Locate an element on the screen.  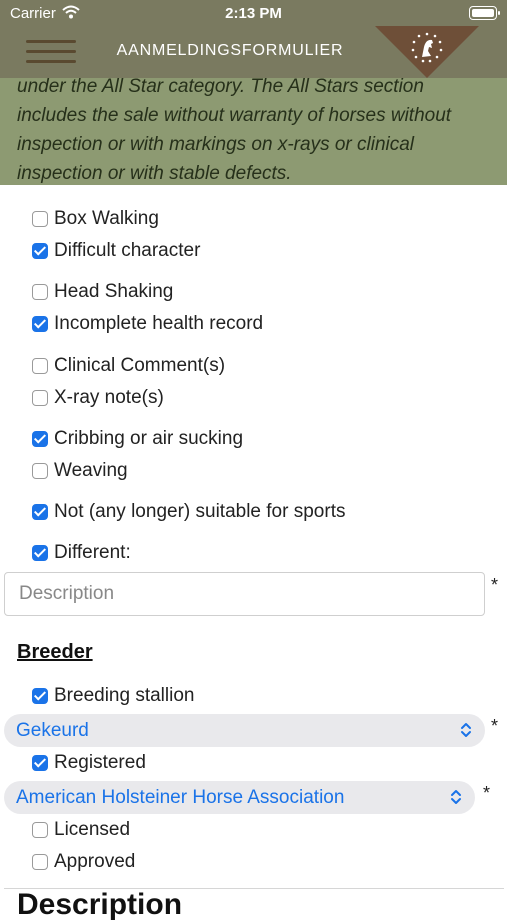
brand-logo is located at coordinates (427, 52).